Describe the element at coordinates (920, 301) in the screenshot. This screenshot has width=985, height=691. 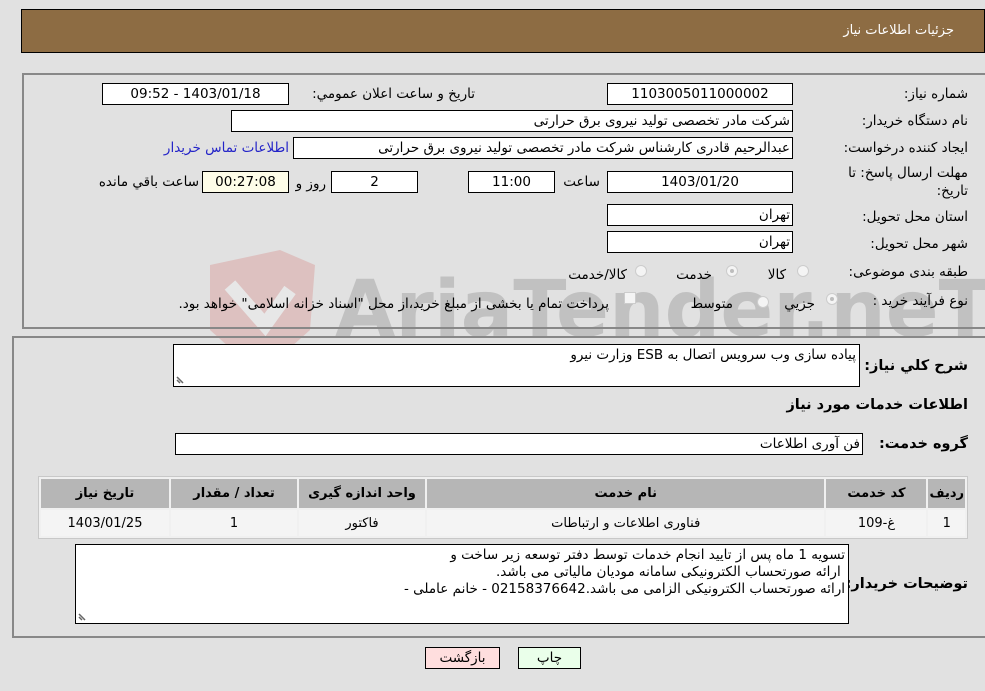
I see `process-type-label: نوع فرآیند خرید :` at that location.